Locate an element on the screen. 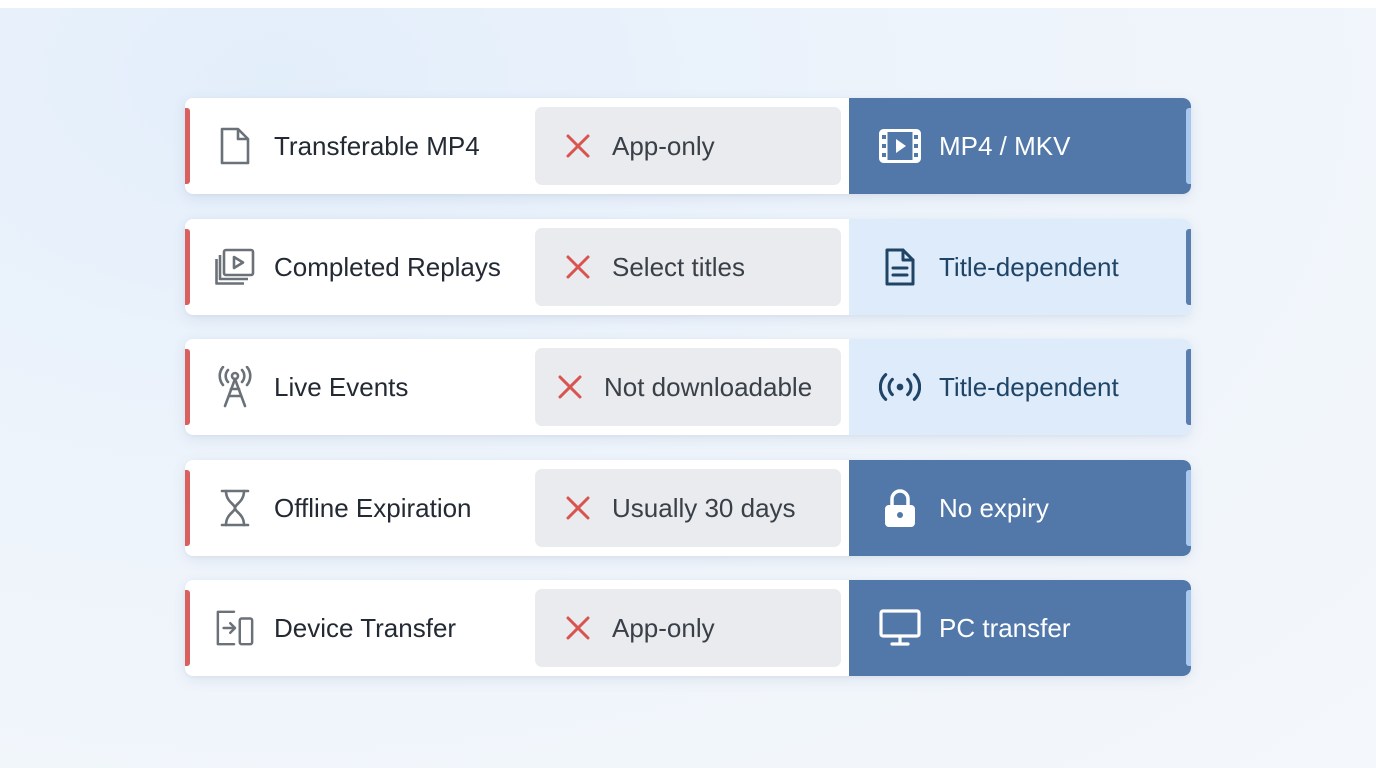 The height and width of the screenshot is (768, 1376). feature-label: Transferable MP4 is located at coordinates (377, 146).